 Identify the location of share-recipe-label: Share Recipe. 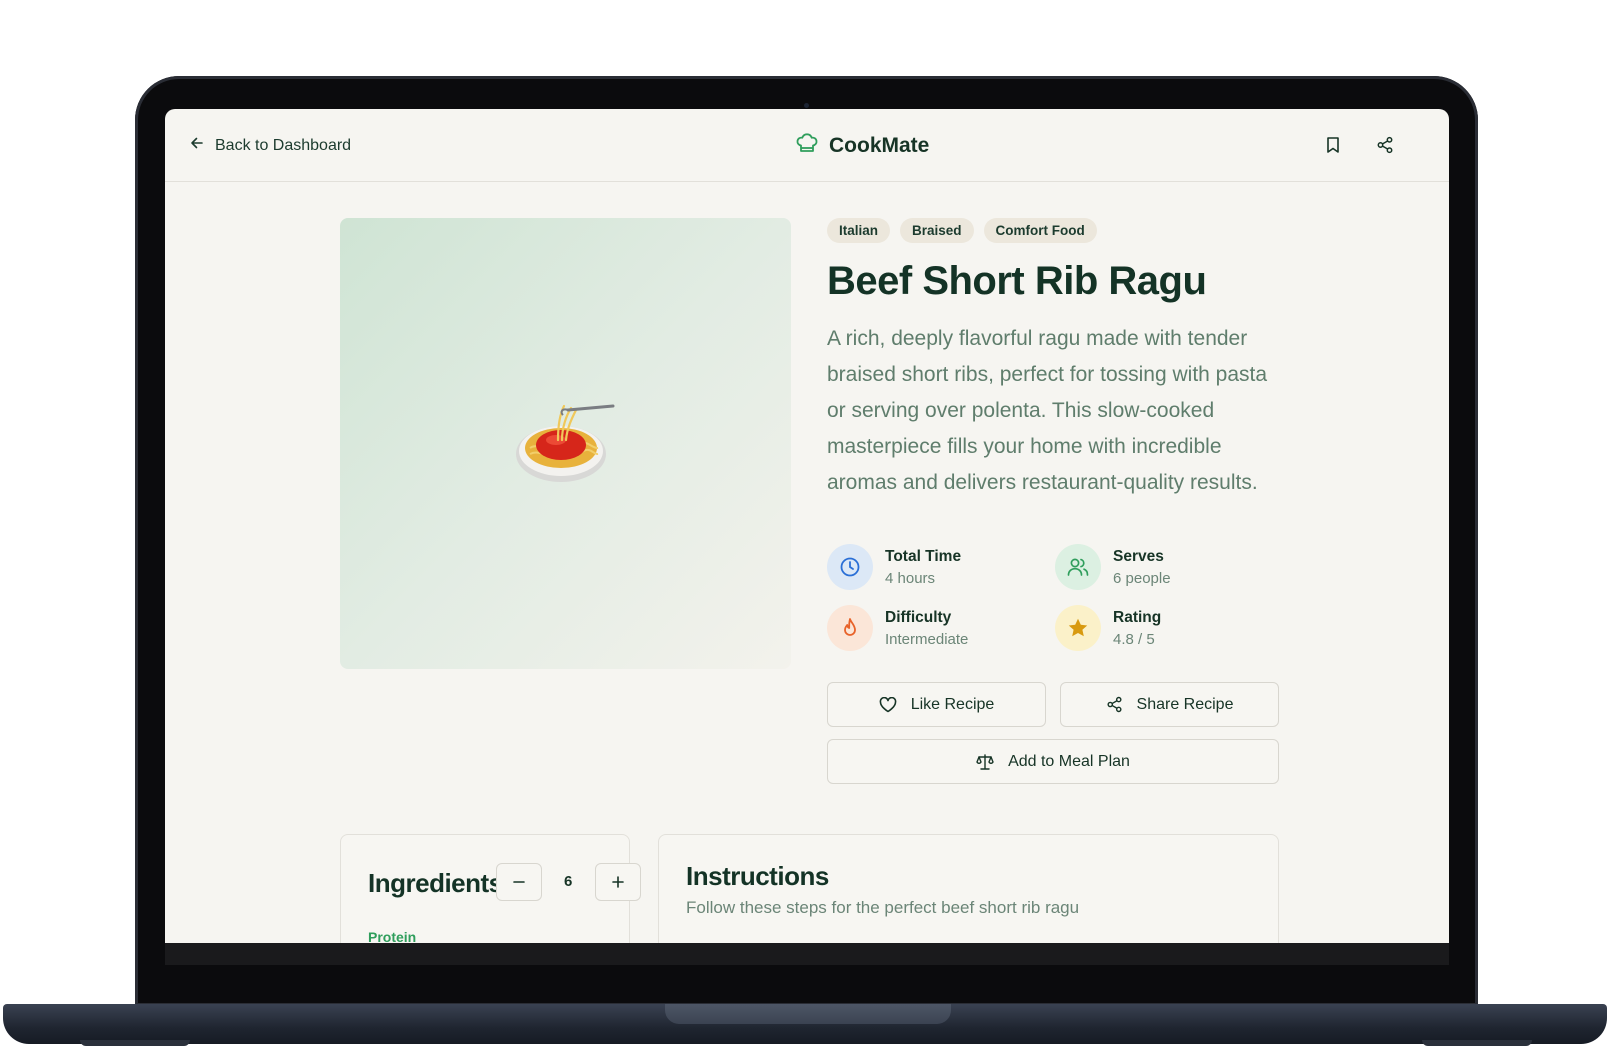
(1185, 704).